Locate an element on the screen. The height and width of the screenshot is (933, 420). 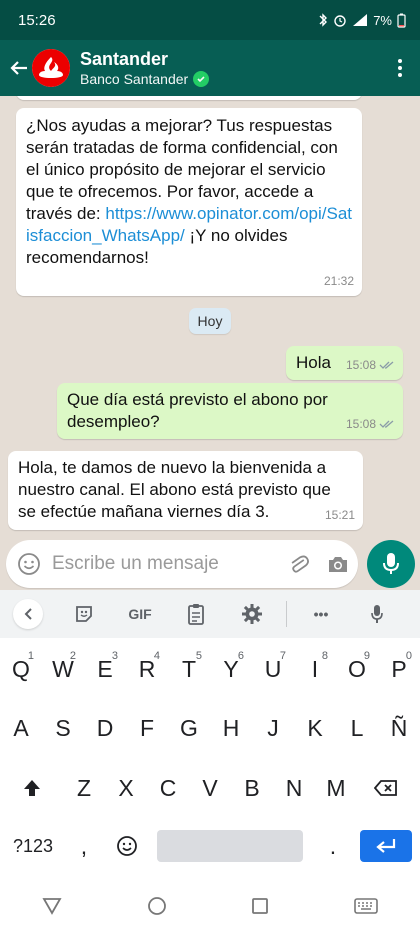
keyboard-settings-button is located at coordinates (252, 614).